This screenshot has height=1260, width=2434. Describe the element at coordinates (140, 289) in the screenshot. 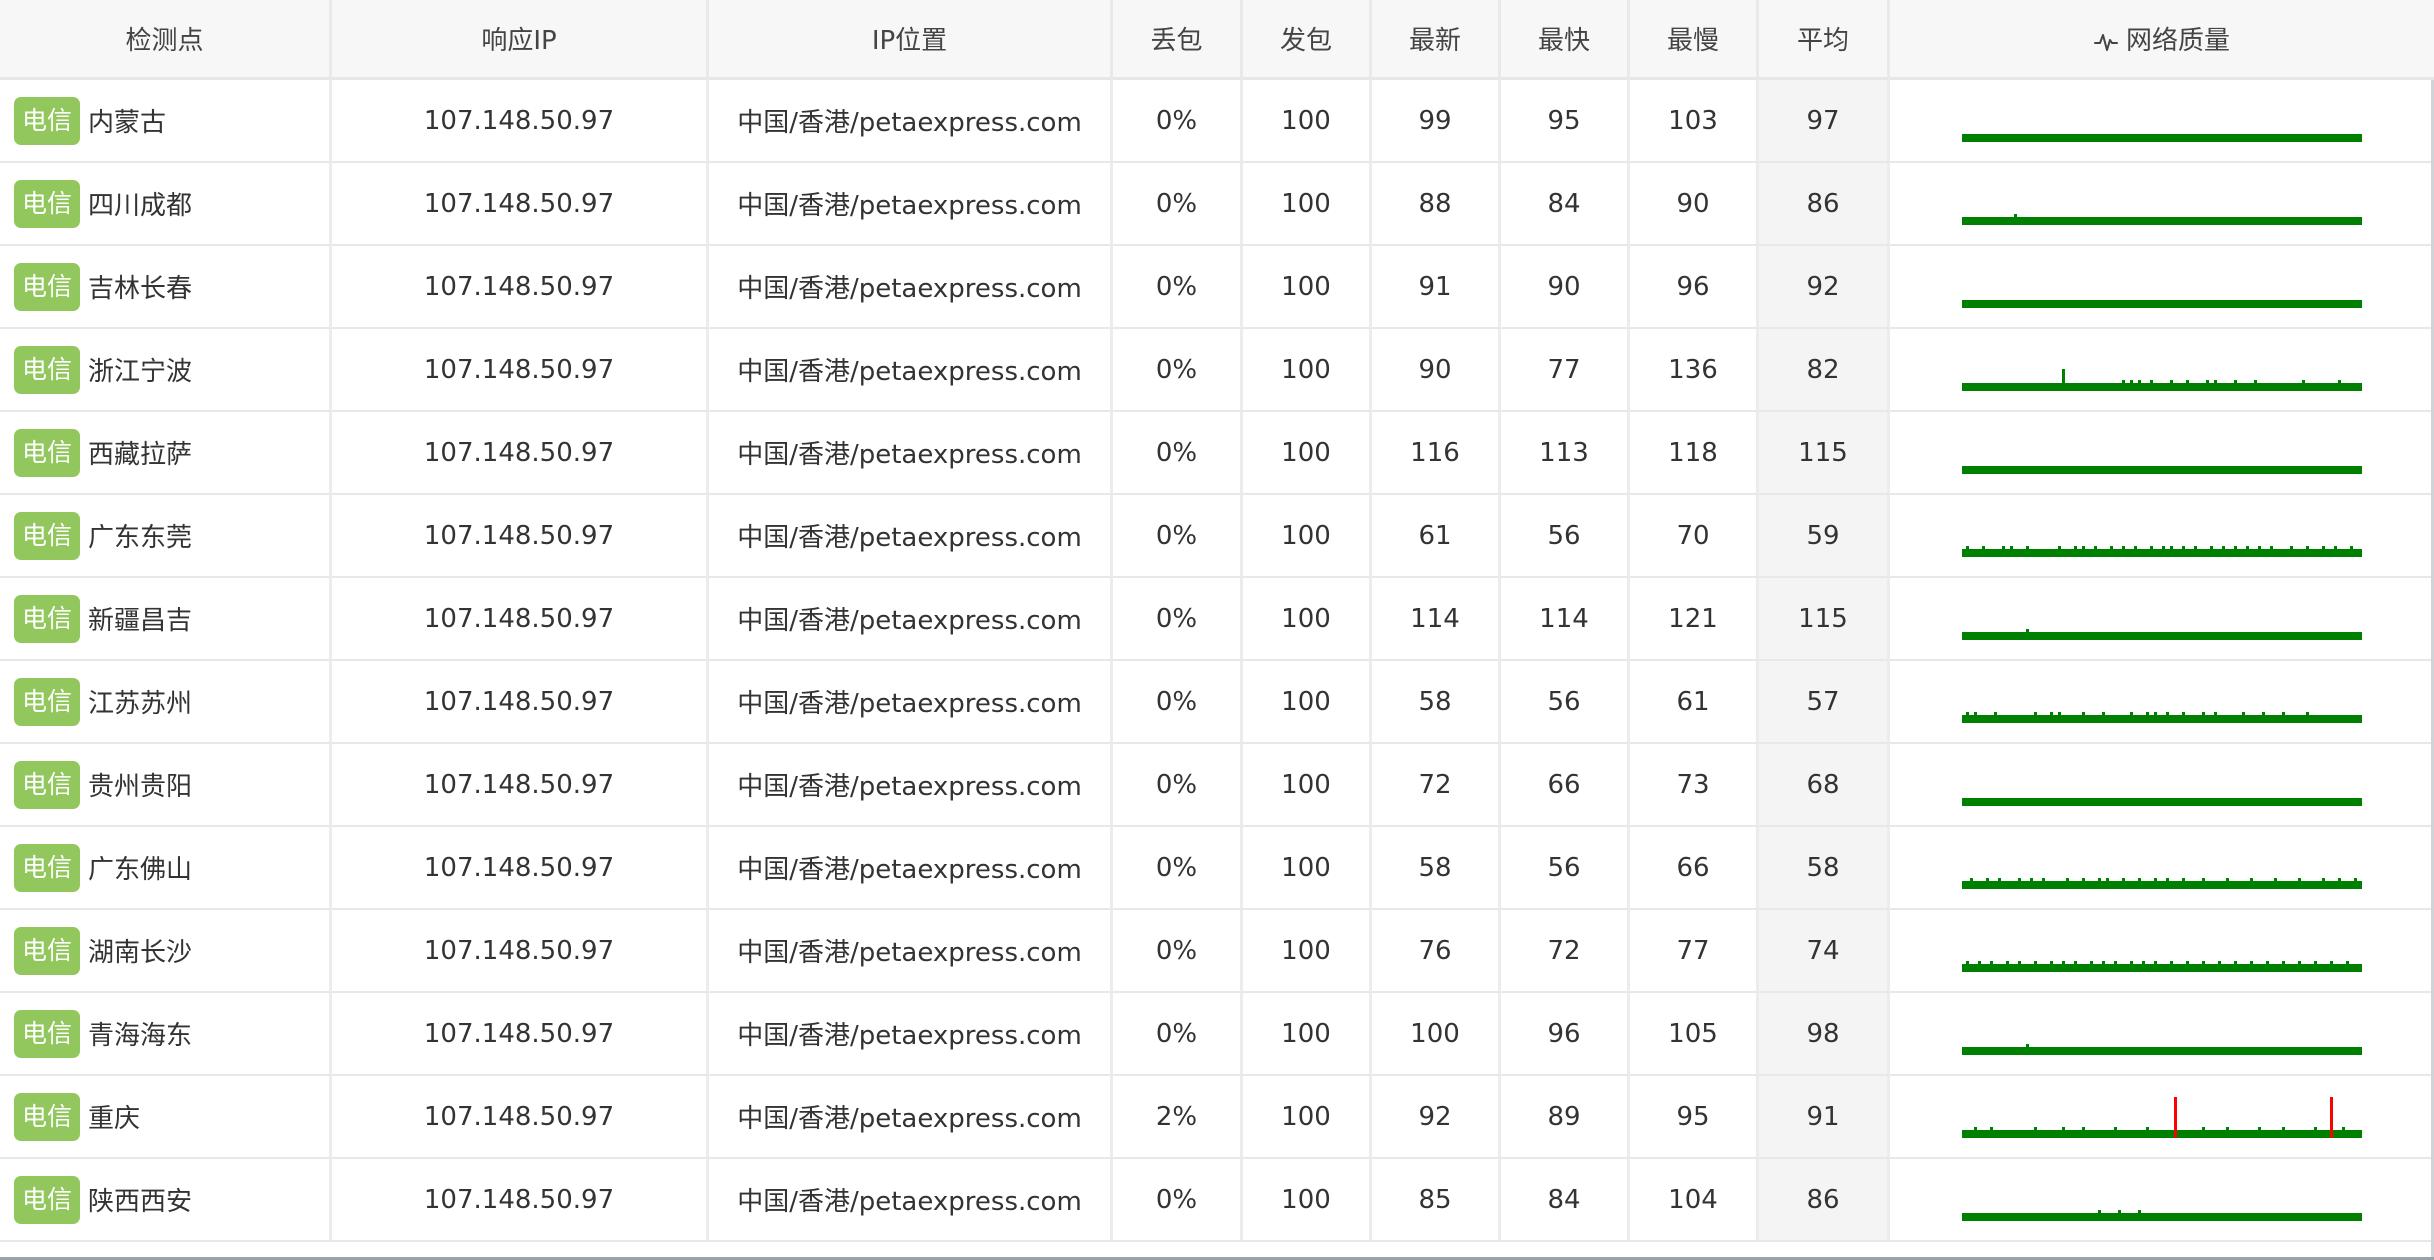

I see `point-name: 吉林长春` at that location.